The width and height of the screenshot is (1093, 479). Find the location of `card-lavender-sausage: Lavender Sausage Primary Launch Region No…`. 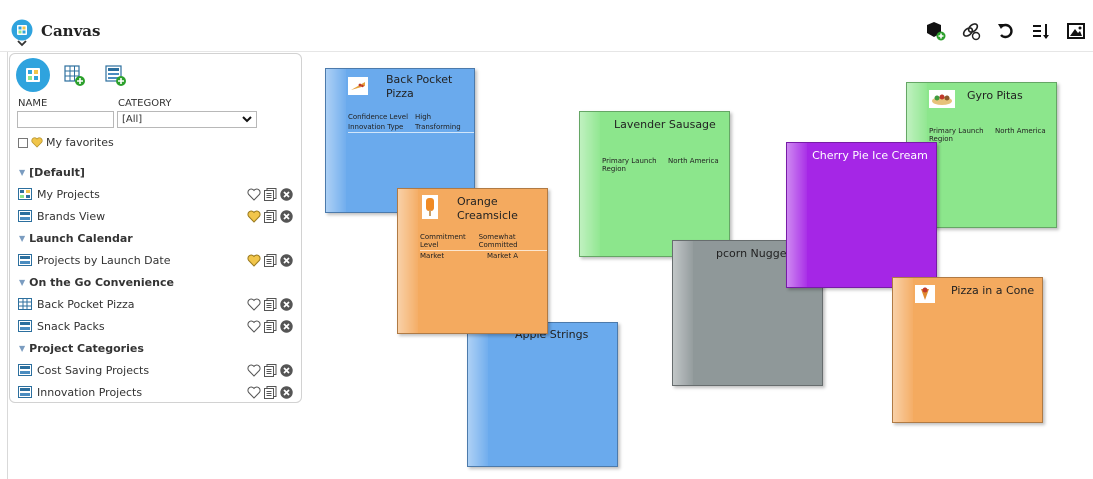

card-lavender-sausage: Lavender Sausage Primary Launch Region No… is located at coordinates (654, 184).